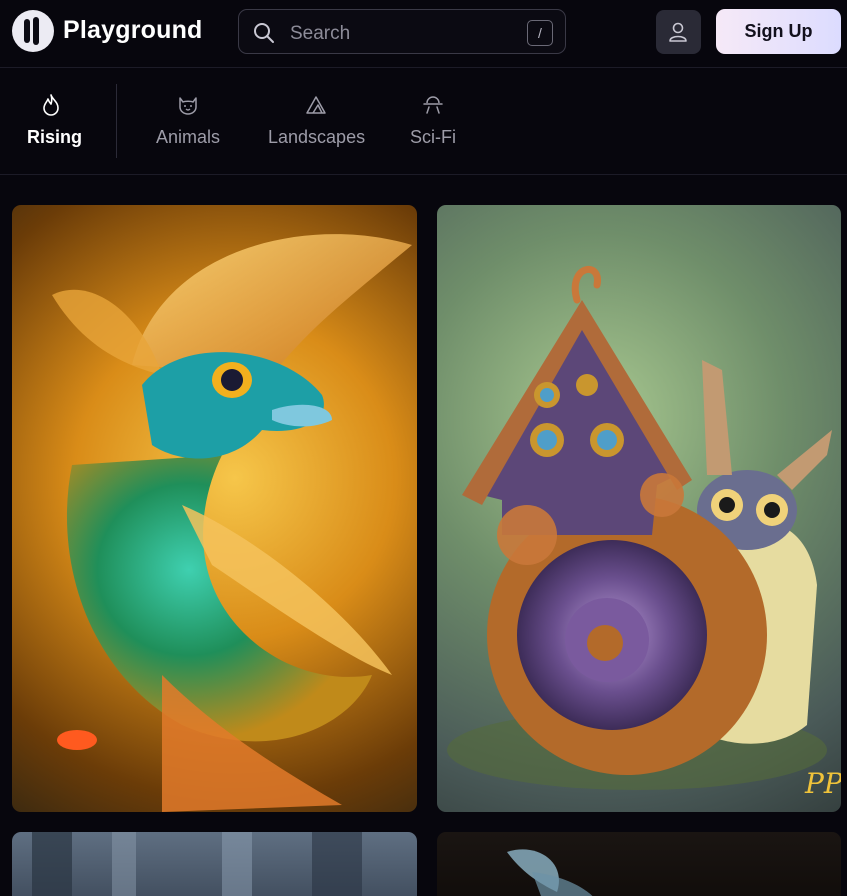  Describe the element at coordinates (317, 120) in the screenshot. I see `tab-landscapes: Landscapes` at that location.